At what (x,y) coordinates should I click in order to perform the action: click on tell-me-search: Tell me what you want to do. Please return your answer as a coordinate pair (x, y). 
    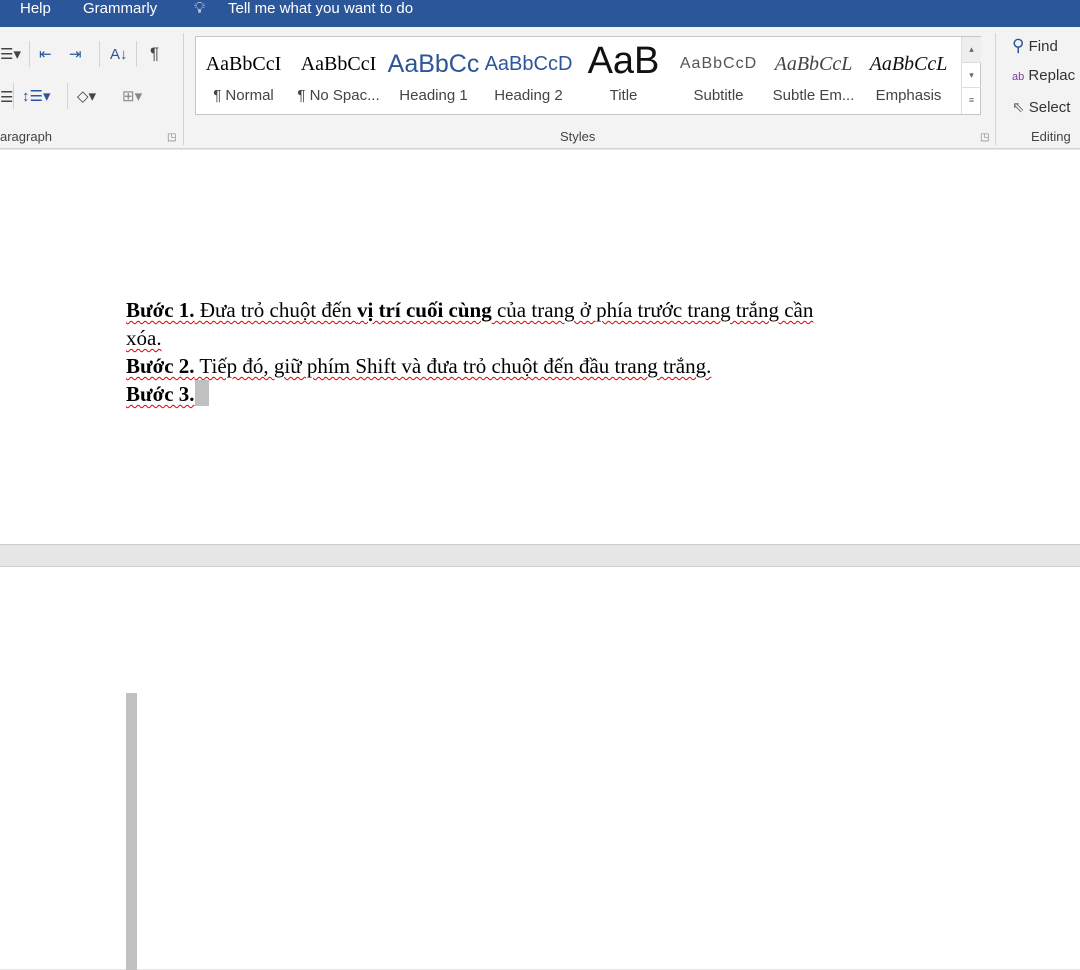
    Looking at the image, I should click on (320, 8).